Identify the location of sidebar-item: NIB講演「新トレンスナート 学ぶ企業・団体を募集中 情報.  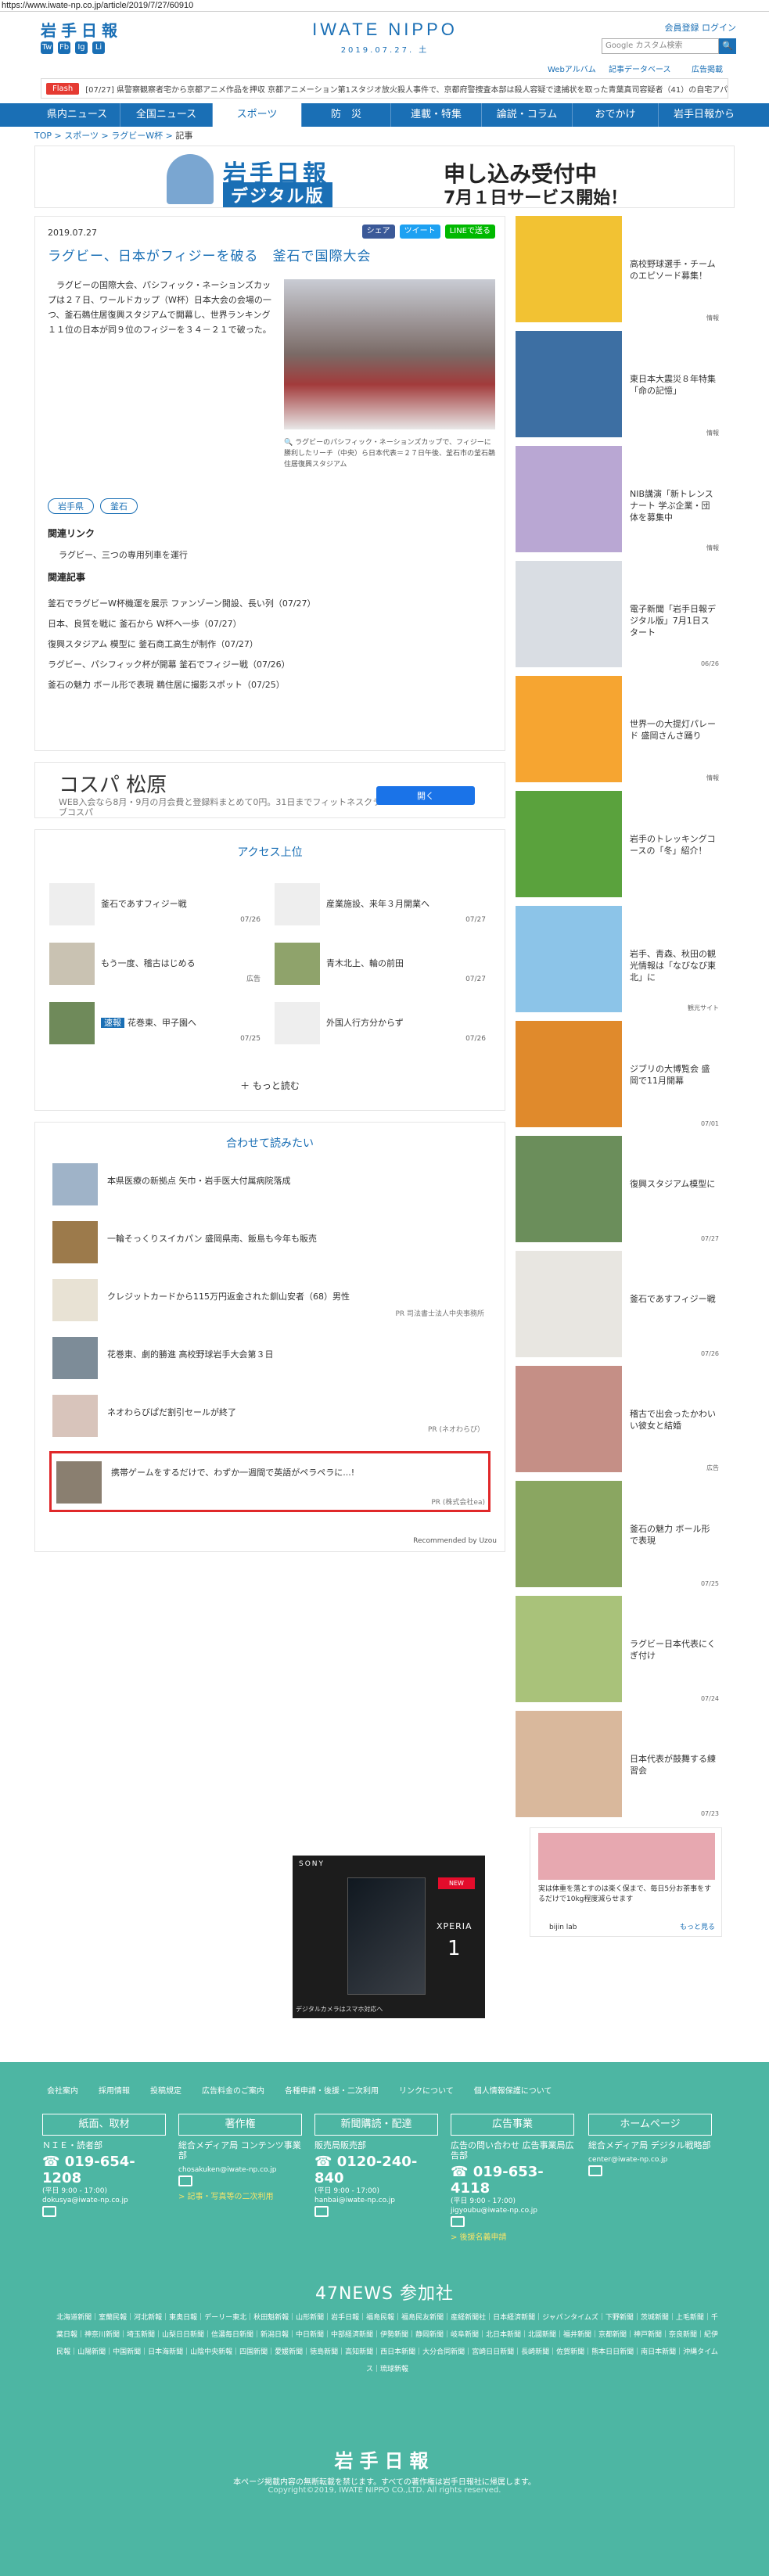
(619, 499).